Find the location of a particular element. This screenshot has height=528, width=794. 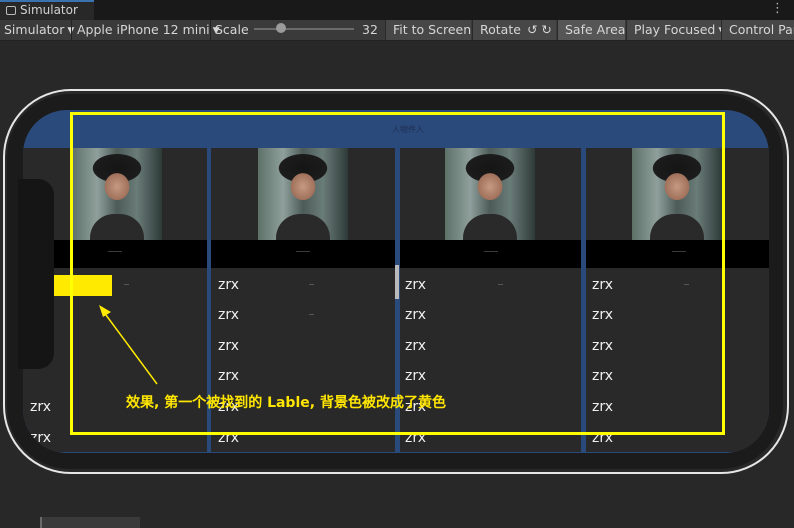

annotation-arrow is located at coordinates (128, 345).